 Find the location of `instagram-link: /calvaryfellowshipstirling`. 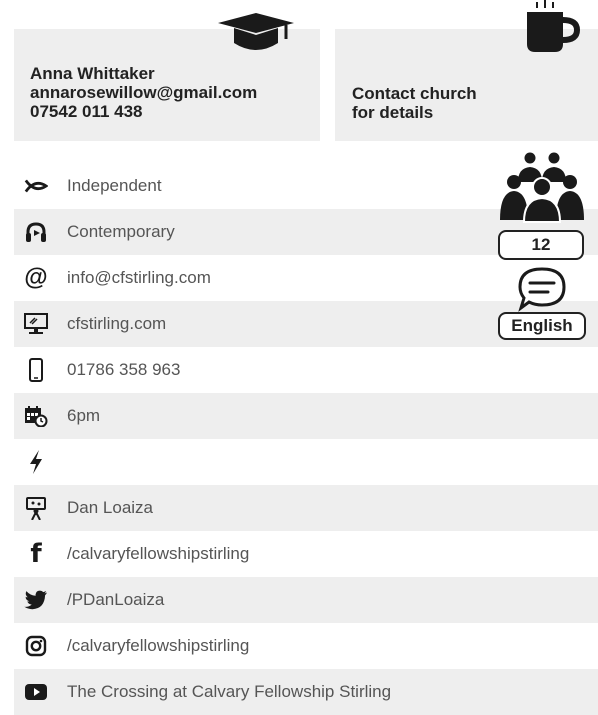

instagram-link: /calvaryfellowshipstirling is located at coordinates (158, 646).